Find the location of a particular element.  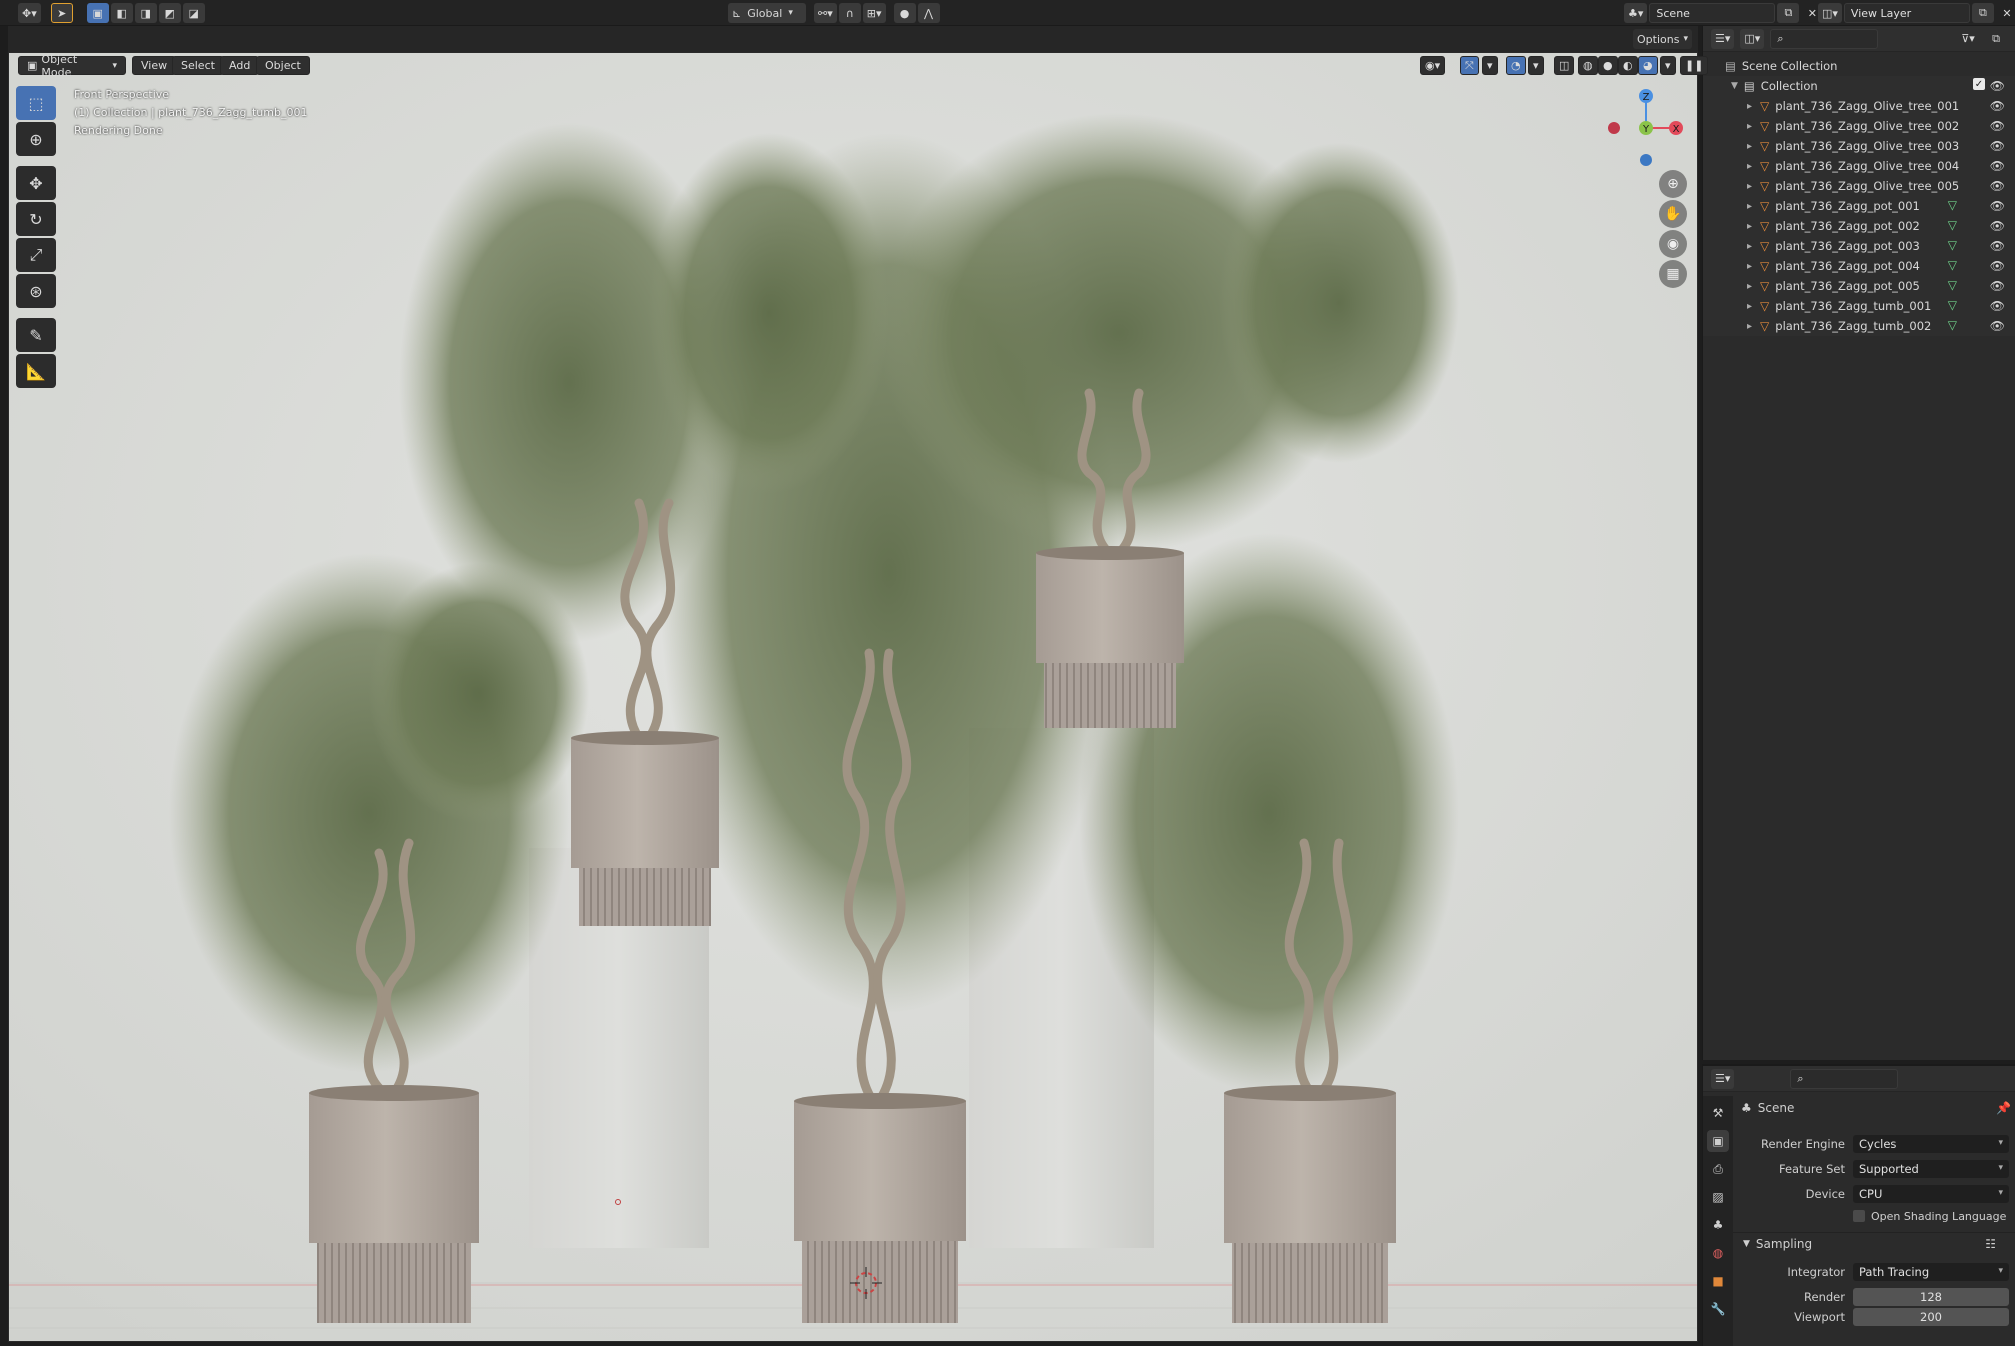

osl-checkbox is located at coordinates (1859, 1216).